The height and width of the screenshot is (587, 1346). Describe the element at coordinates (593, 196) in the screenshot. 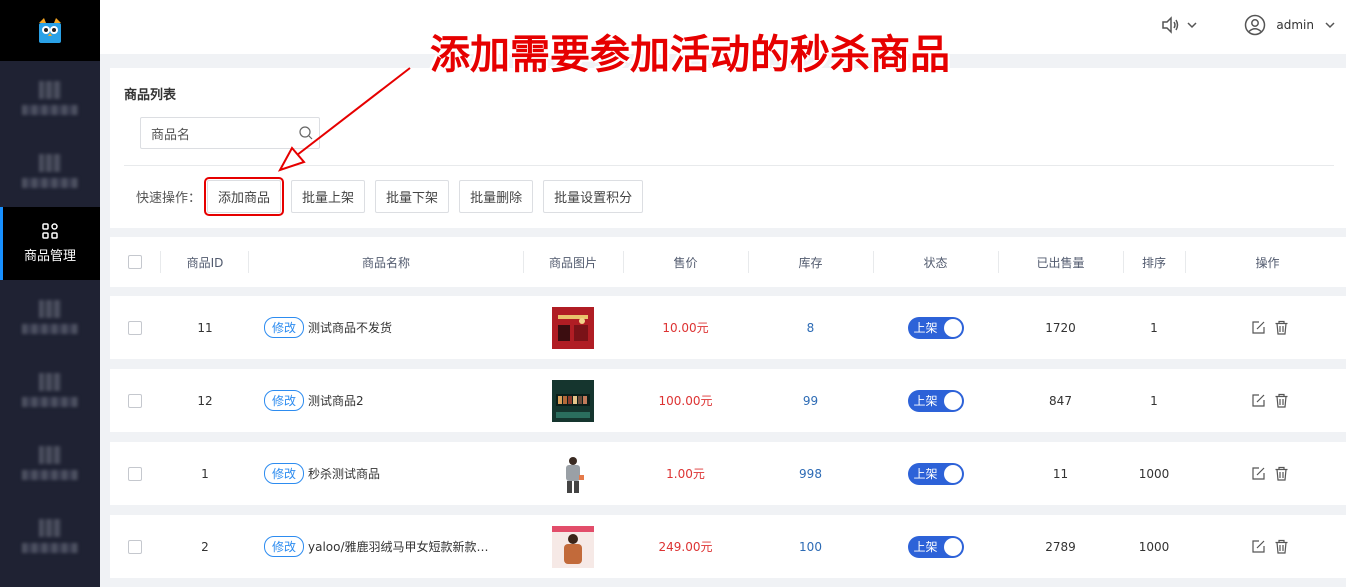

I see `batch-set-points-button: 批量设置积分` at that location.